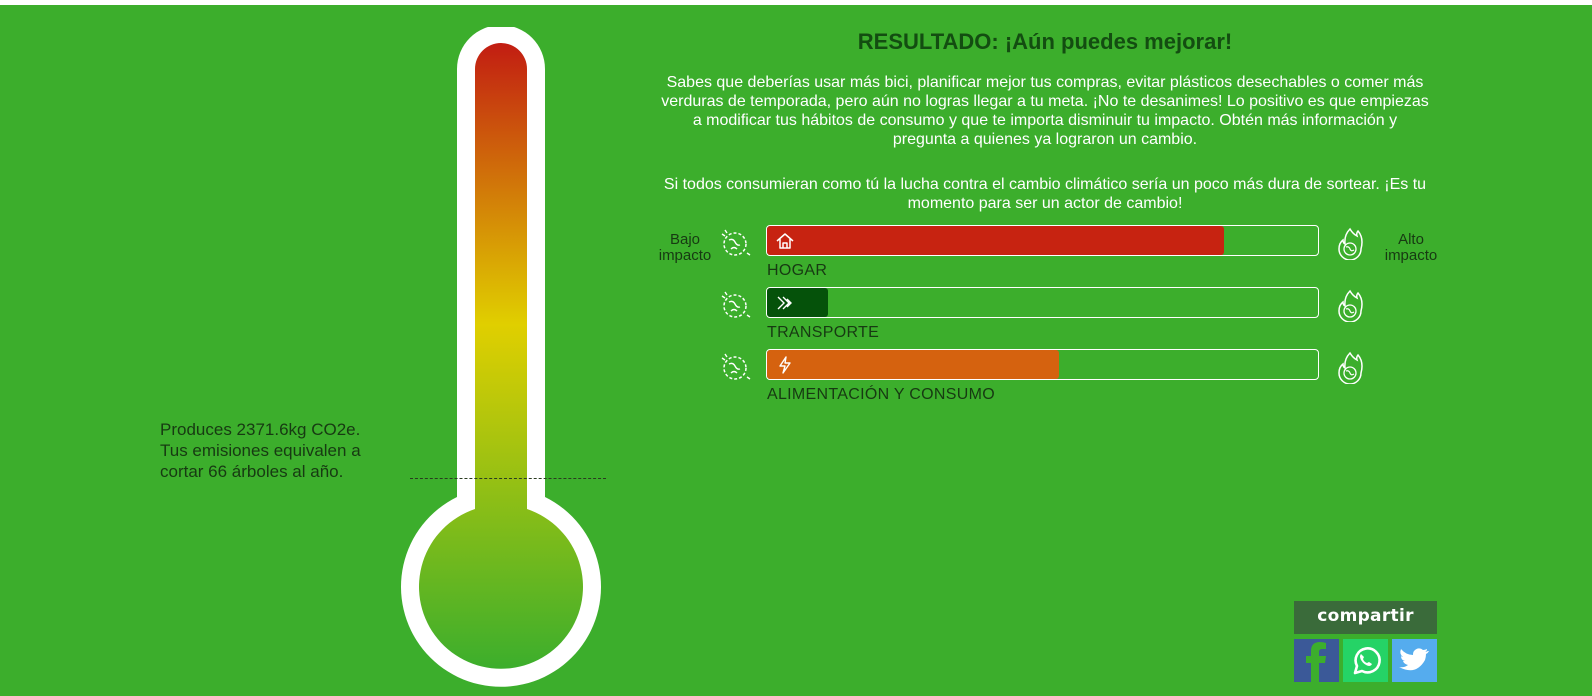  I want to click on whatsapp-share-button, so click(1365, 660).